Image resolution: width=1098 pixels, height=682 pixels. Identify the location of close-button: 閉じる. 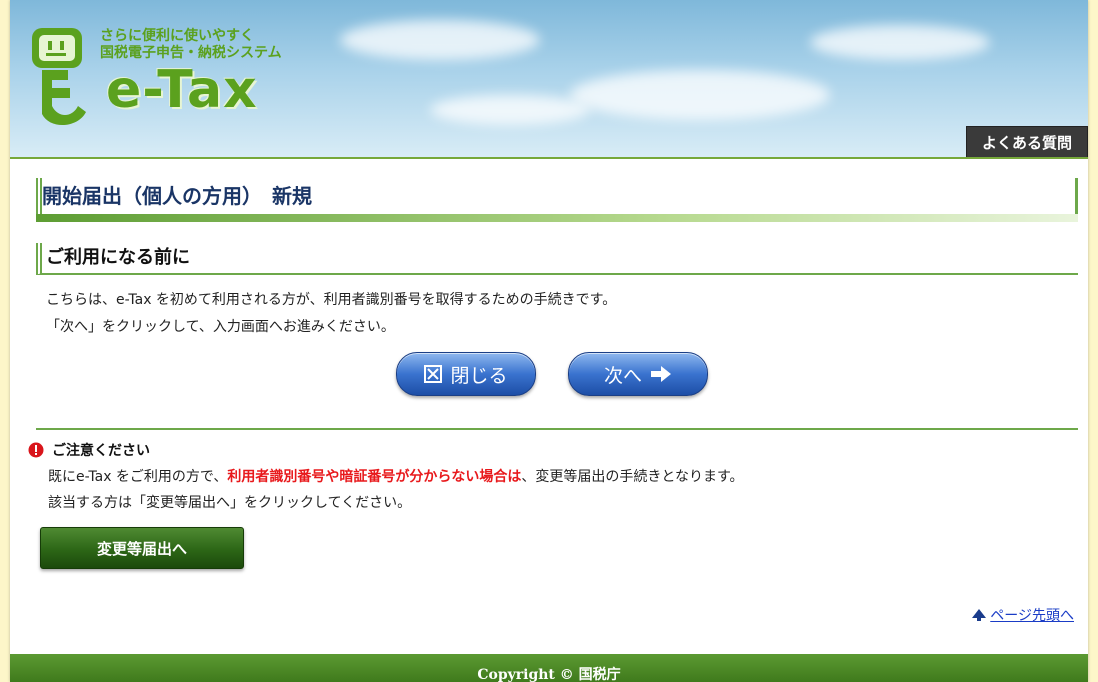
(466, 374).